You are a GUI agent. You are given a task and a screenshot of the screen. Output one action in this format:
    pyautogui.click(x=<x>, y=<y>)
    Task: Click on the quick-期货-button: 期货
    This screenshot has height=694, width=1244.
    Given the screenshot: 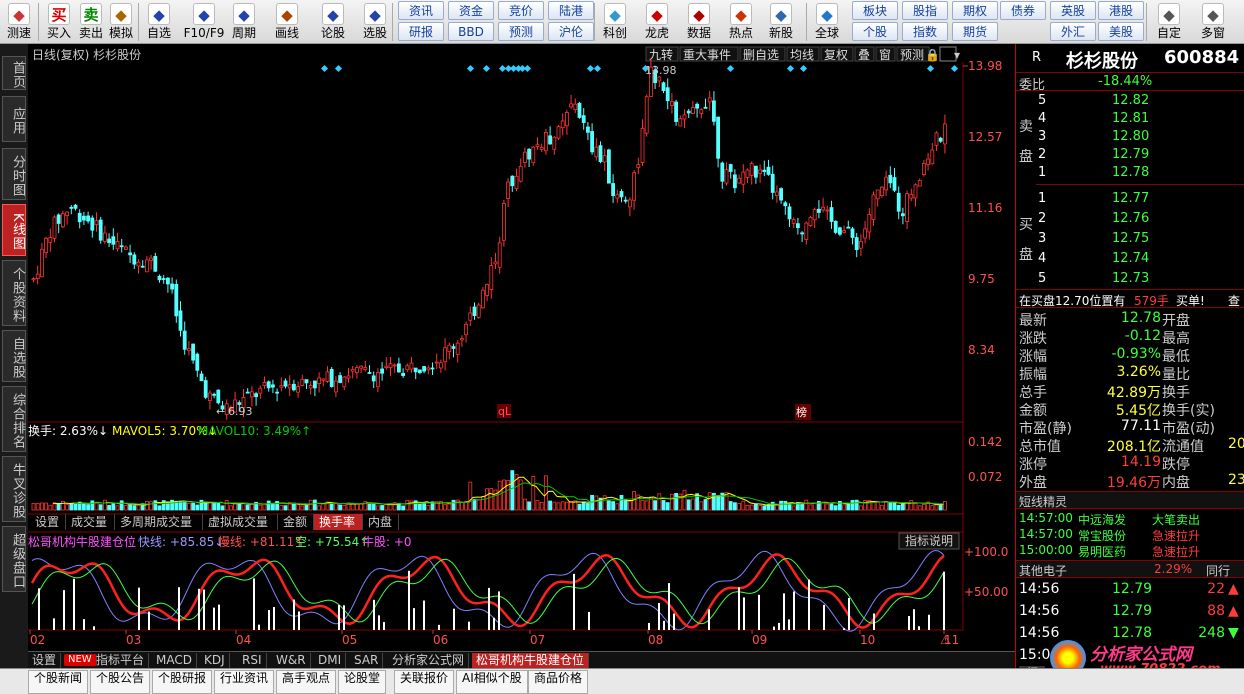 What is the action you would take?
    pyautogui.click(x=975, y=31)
    